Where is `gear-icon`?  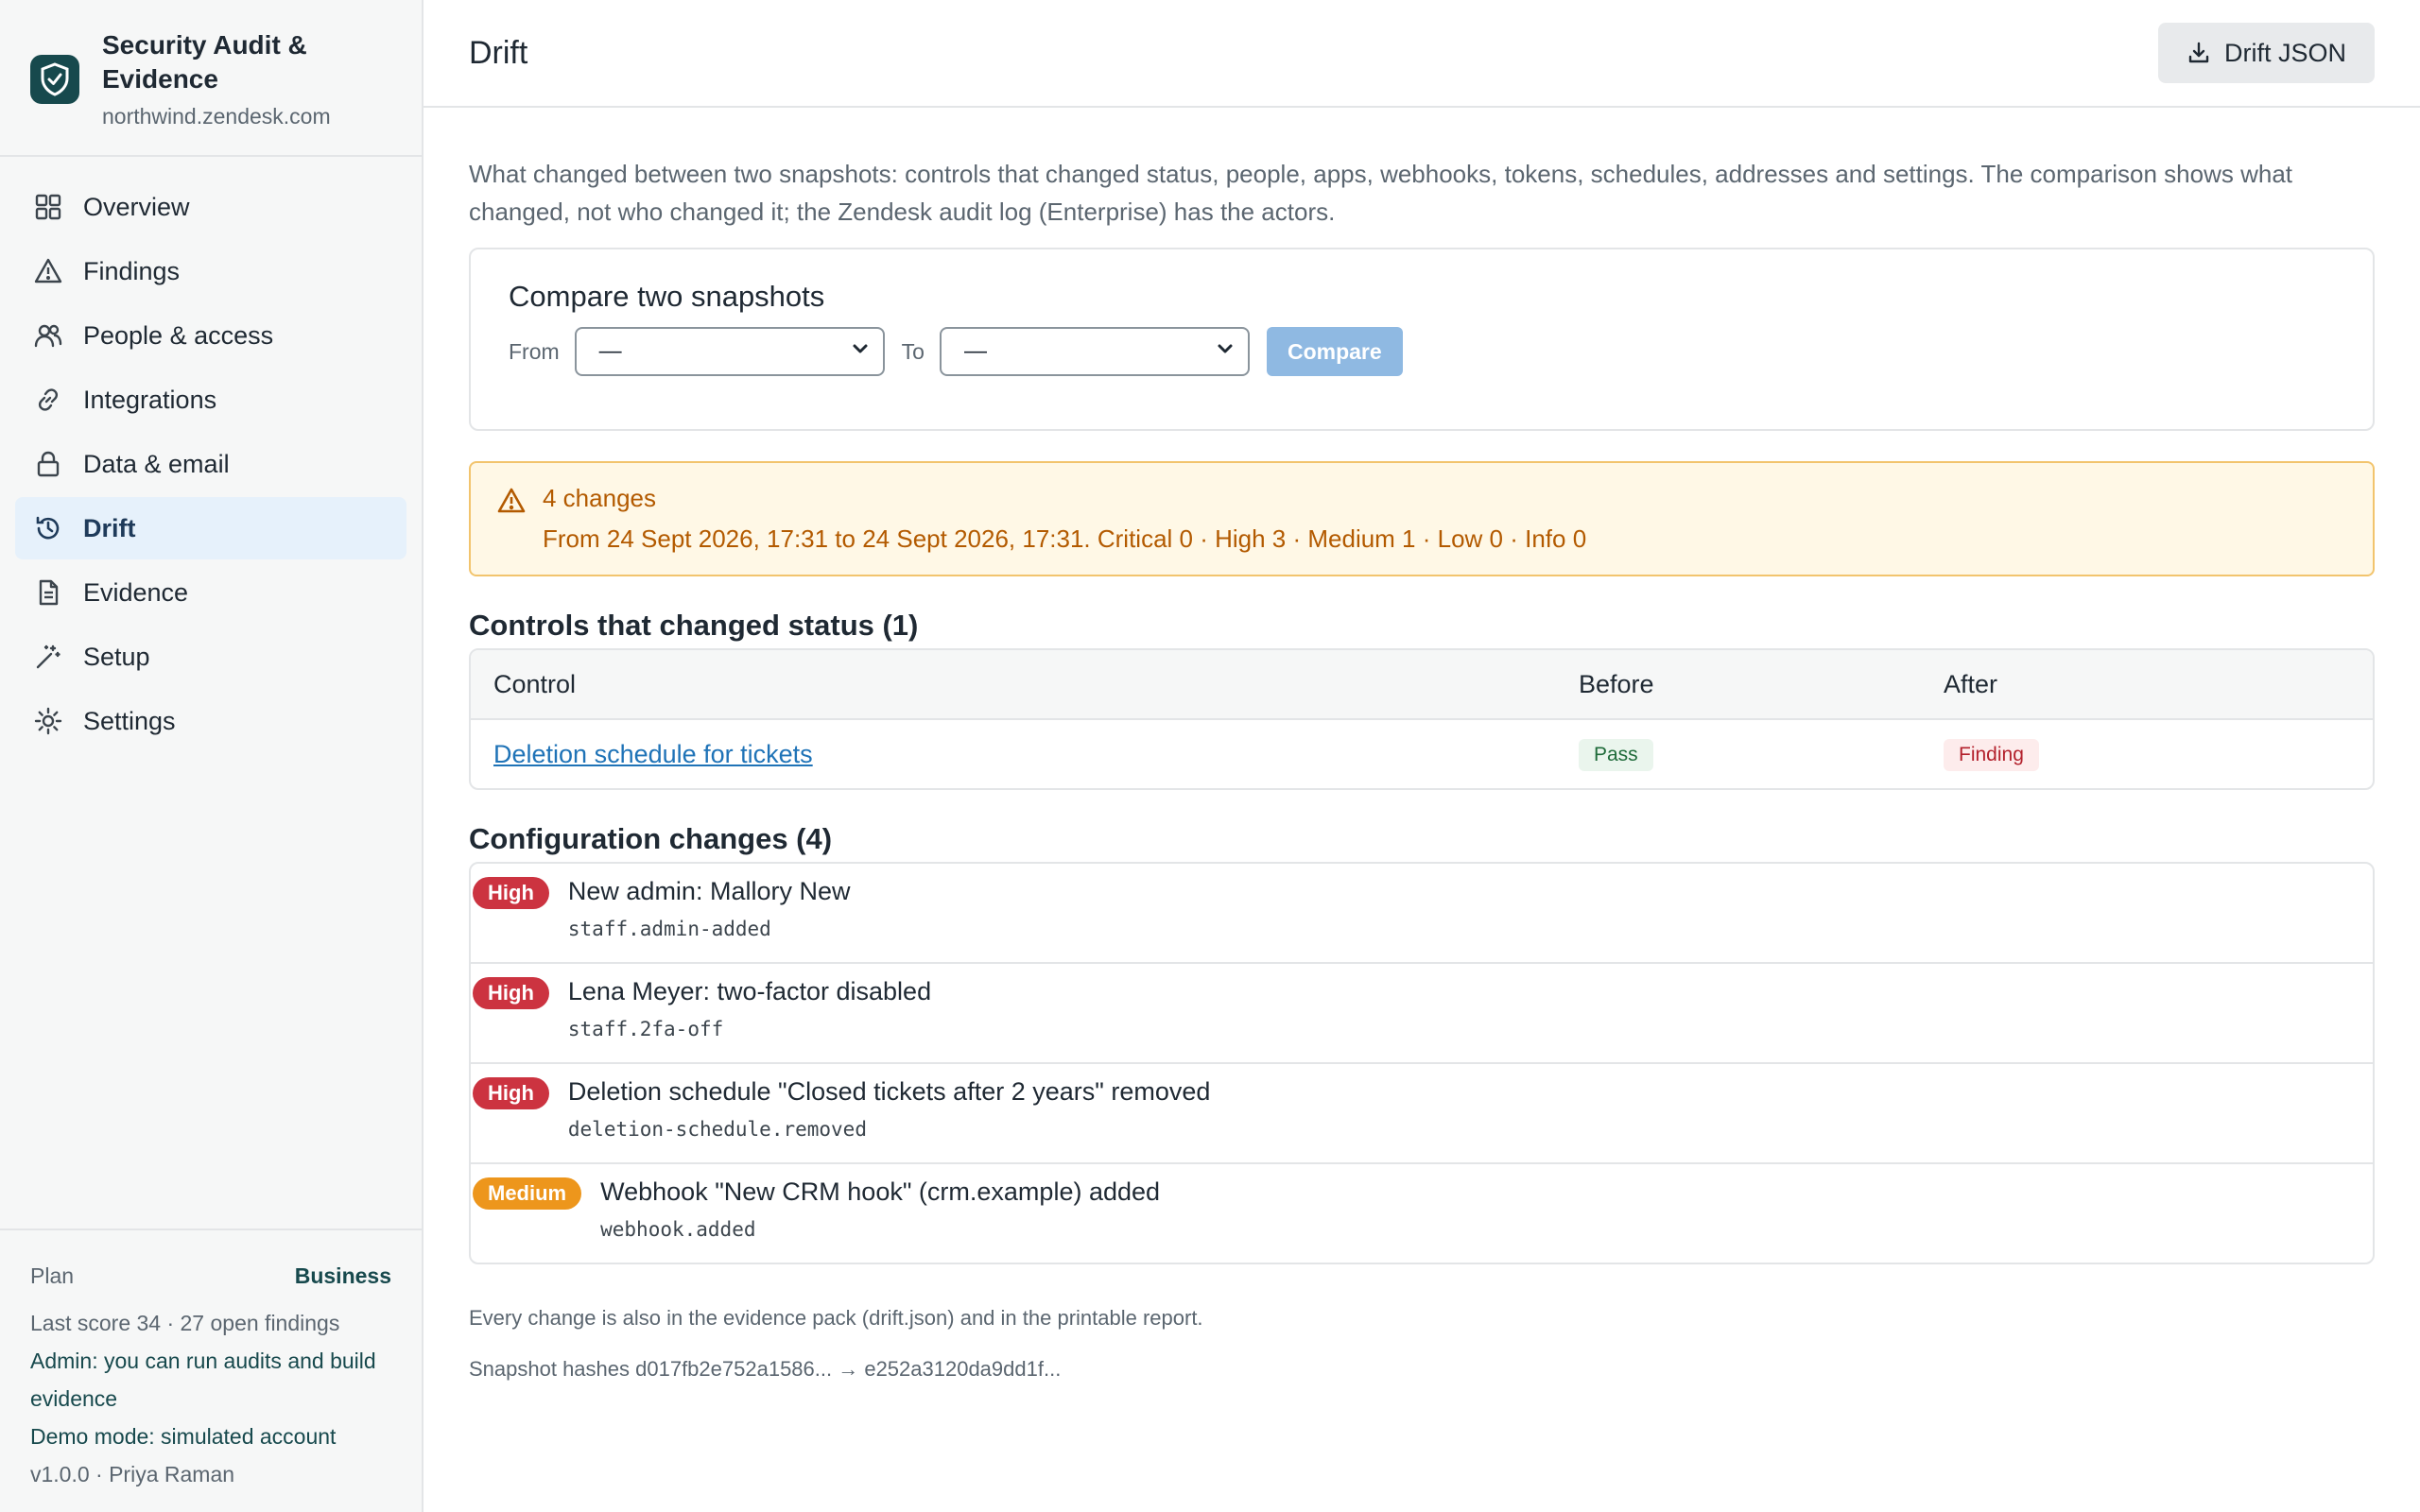 gear-icon is located at coordinates (48, 721).